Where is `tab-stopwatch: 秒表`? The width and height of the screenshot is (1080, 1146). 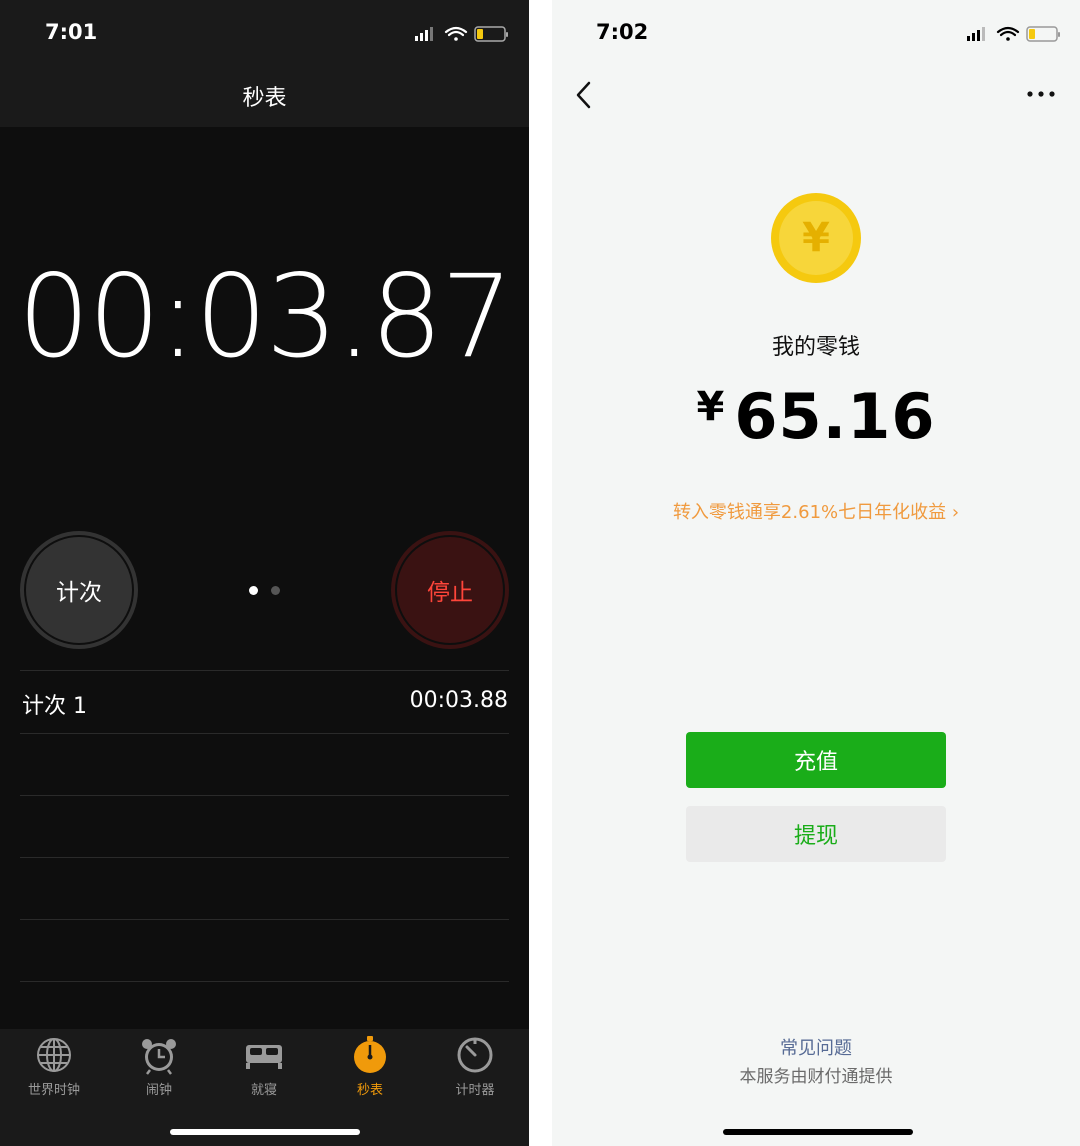 tab-stopwatch: 秒表 is located at coordinates (370, 1066).